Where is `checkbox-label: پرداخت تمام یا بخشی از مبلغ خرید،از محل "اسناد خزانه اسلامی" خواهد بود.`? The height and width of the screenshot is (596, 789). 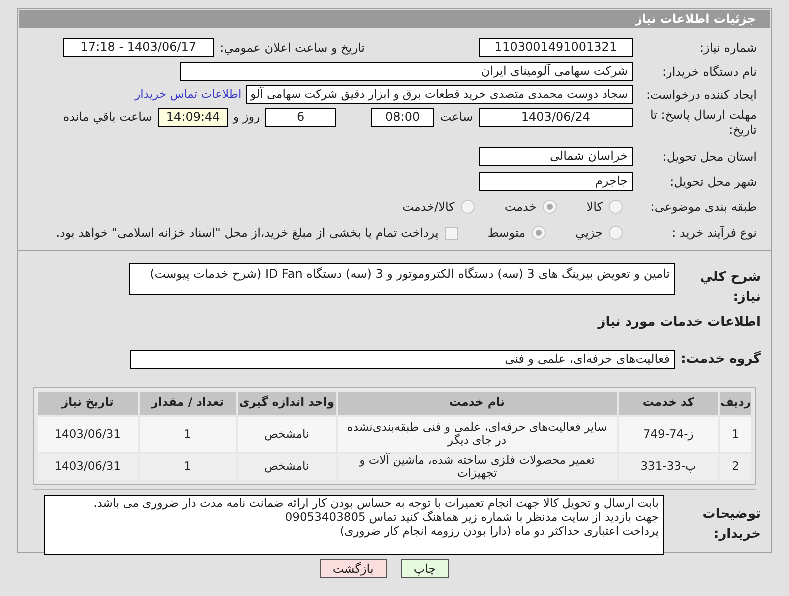
checkbox-label: پرداخت تمام یا بخشی از مبلغ خرید،از محل "اسناد خزانه اسلامی" خواهد بود. is located at coordinates (247, 233).